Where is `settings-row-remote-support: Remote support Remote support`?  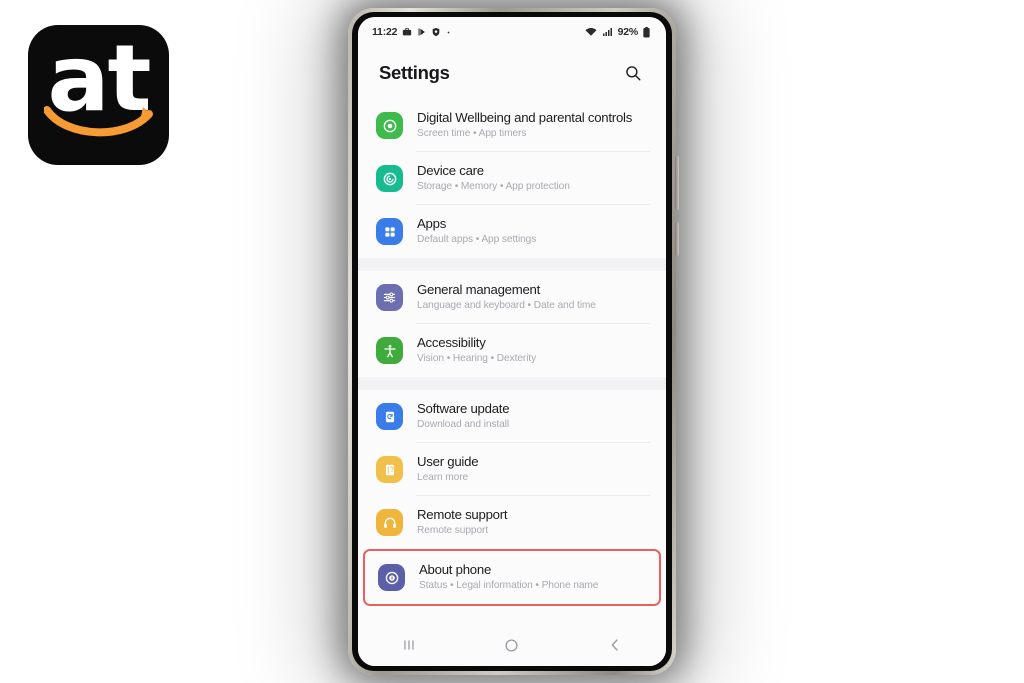 settings-row-remote-support: Remote support Remote support is located at coordinates (512, 522).